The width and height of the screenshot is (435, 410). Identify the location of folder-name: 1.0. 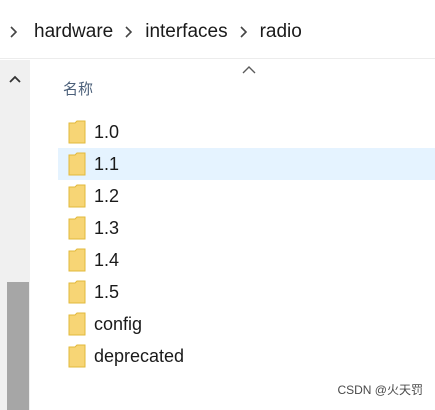
(107, 131).